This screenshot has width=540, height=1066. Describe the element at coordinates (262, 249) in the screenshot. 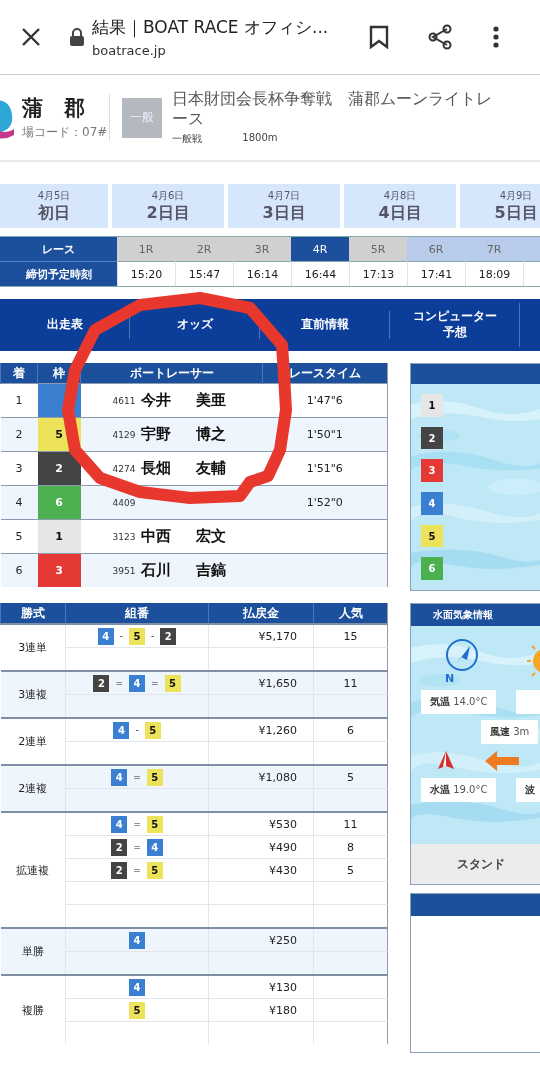

I see `race-tab: 3R` at that location.